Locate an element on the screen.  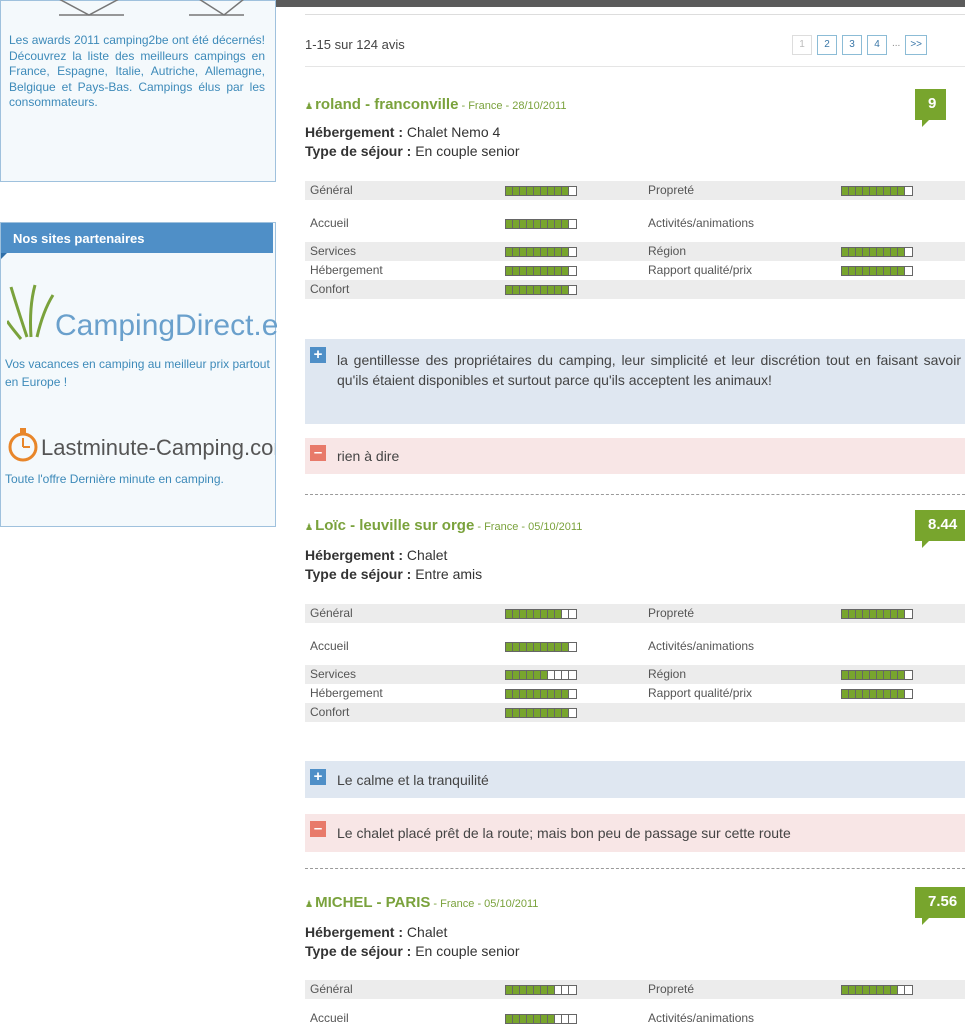
page-4-button: 4 is located at coordinates (877, 45).